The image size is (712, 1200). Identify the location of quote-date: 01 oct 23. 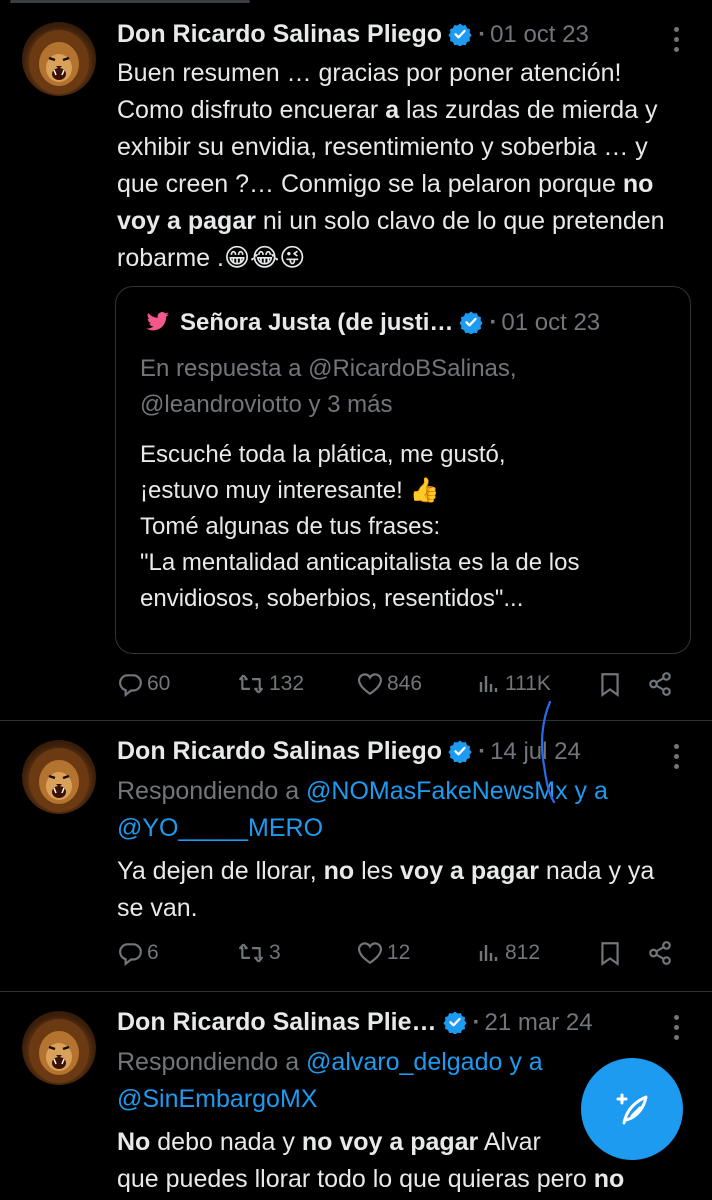
(551, 322).